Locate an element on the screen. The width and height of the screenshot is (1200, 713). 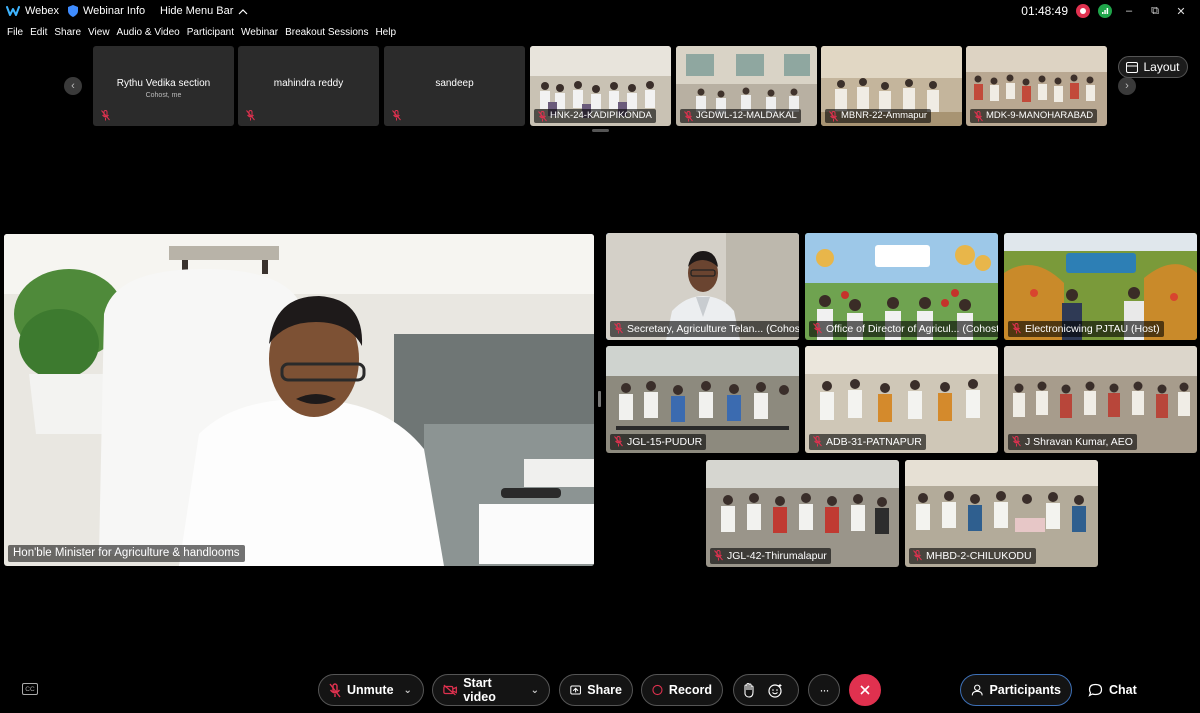
unmute-button: Unmute ⌄ is located at coordinates (371, 690).